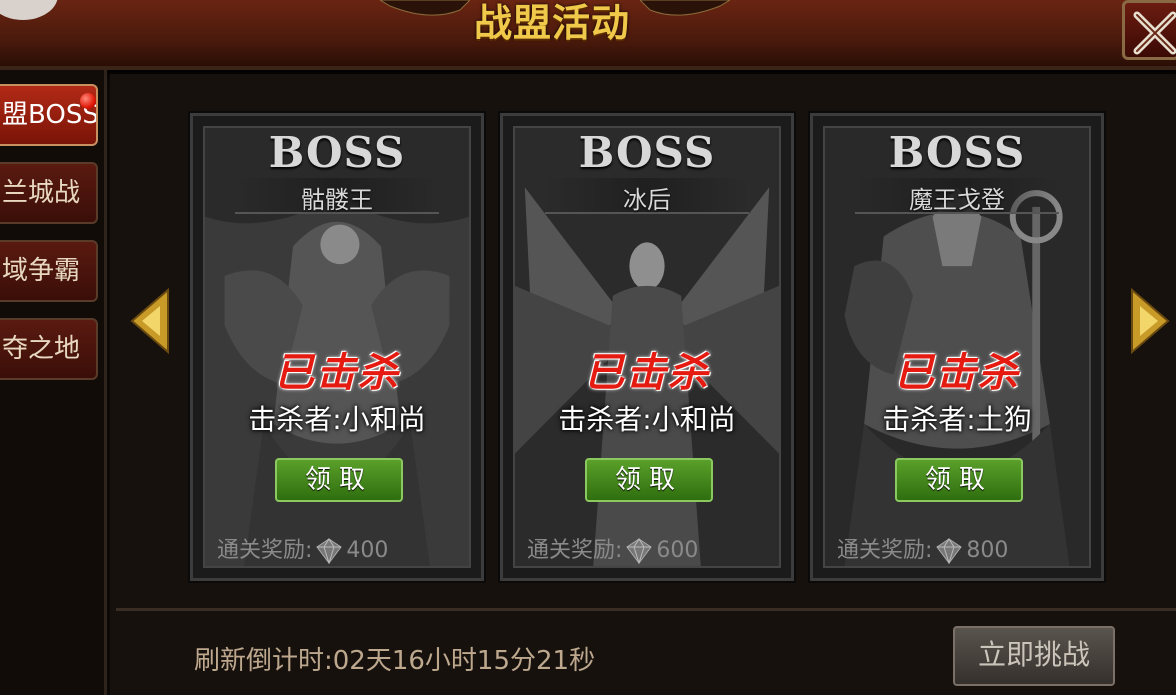 This screenshot has width=1176, height=695. I want to click on reward-row: 通关奖励: 600, so click(612, 548).